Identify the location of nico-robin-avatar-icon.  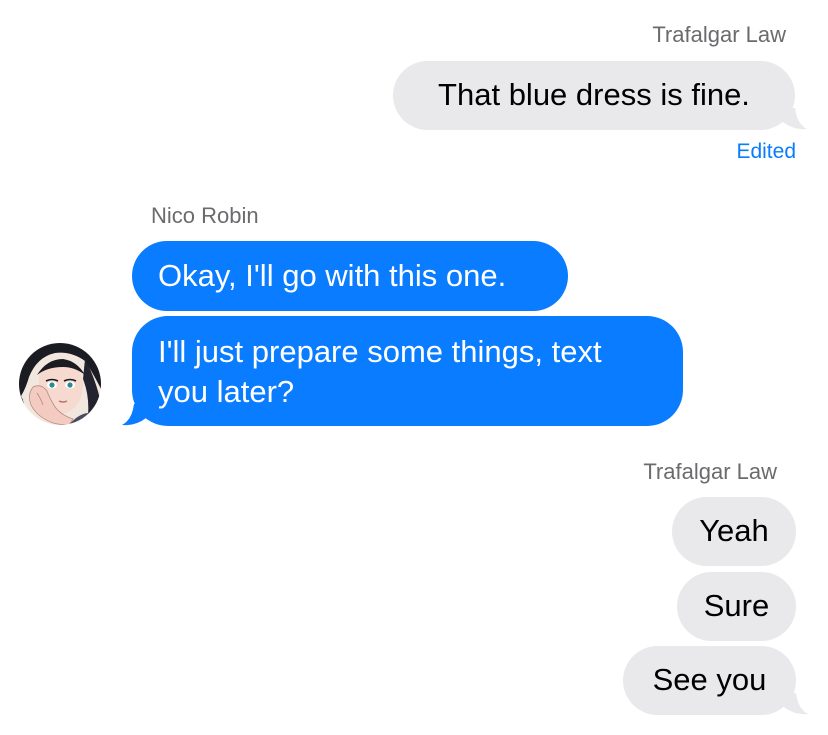
(60, 384).